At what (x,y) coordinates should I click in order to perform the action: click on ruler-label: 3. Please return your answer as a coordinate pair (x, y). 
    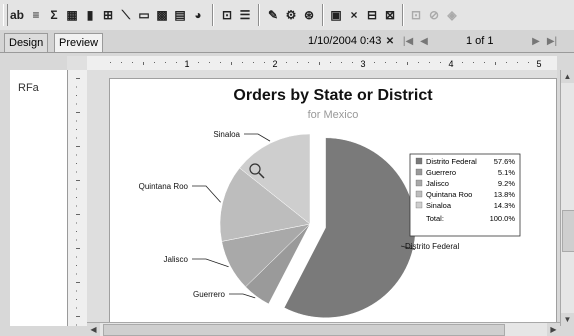
    Looking at the image, I should click on (362, 64).